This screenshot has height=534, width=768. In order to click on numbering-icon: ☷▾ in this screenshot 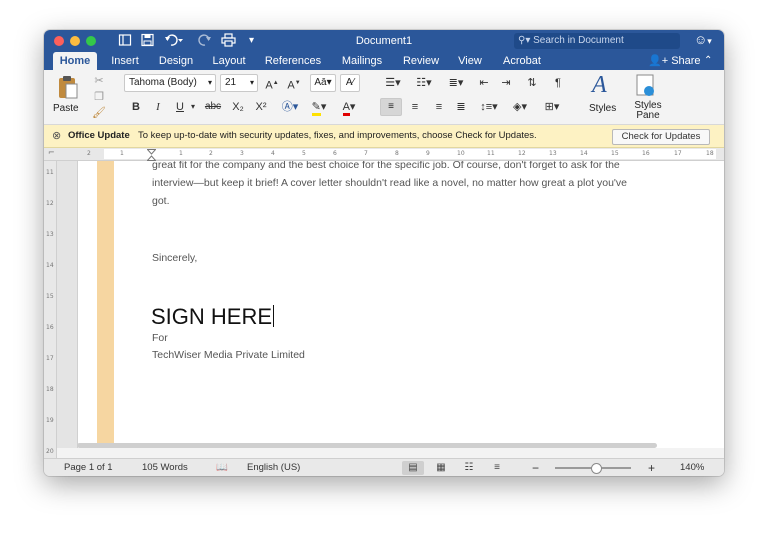, I will do `click(424, 83)`.